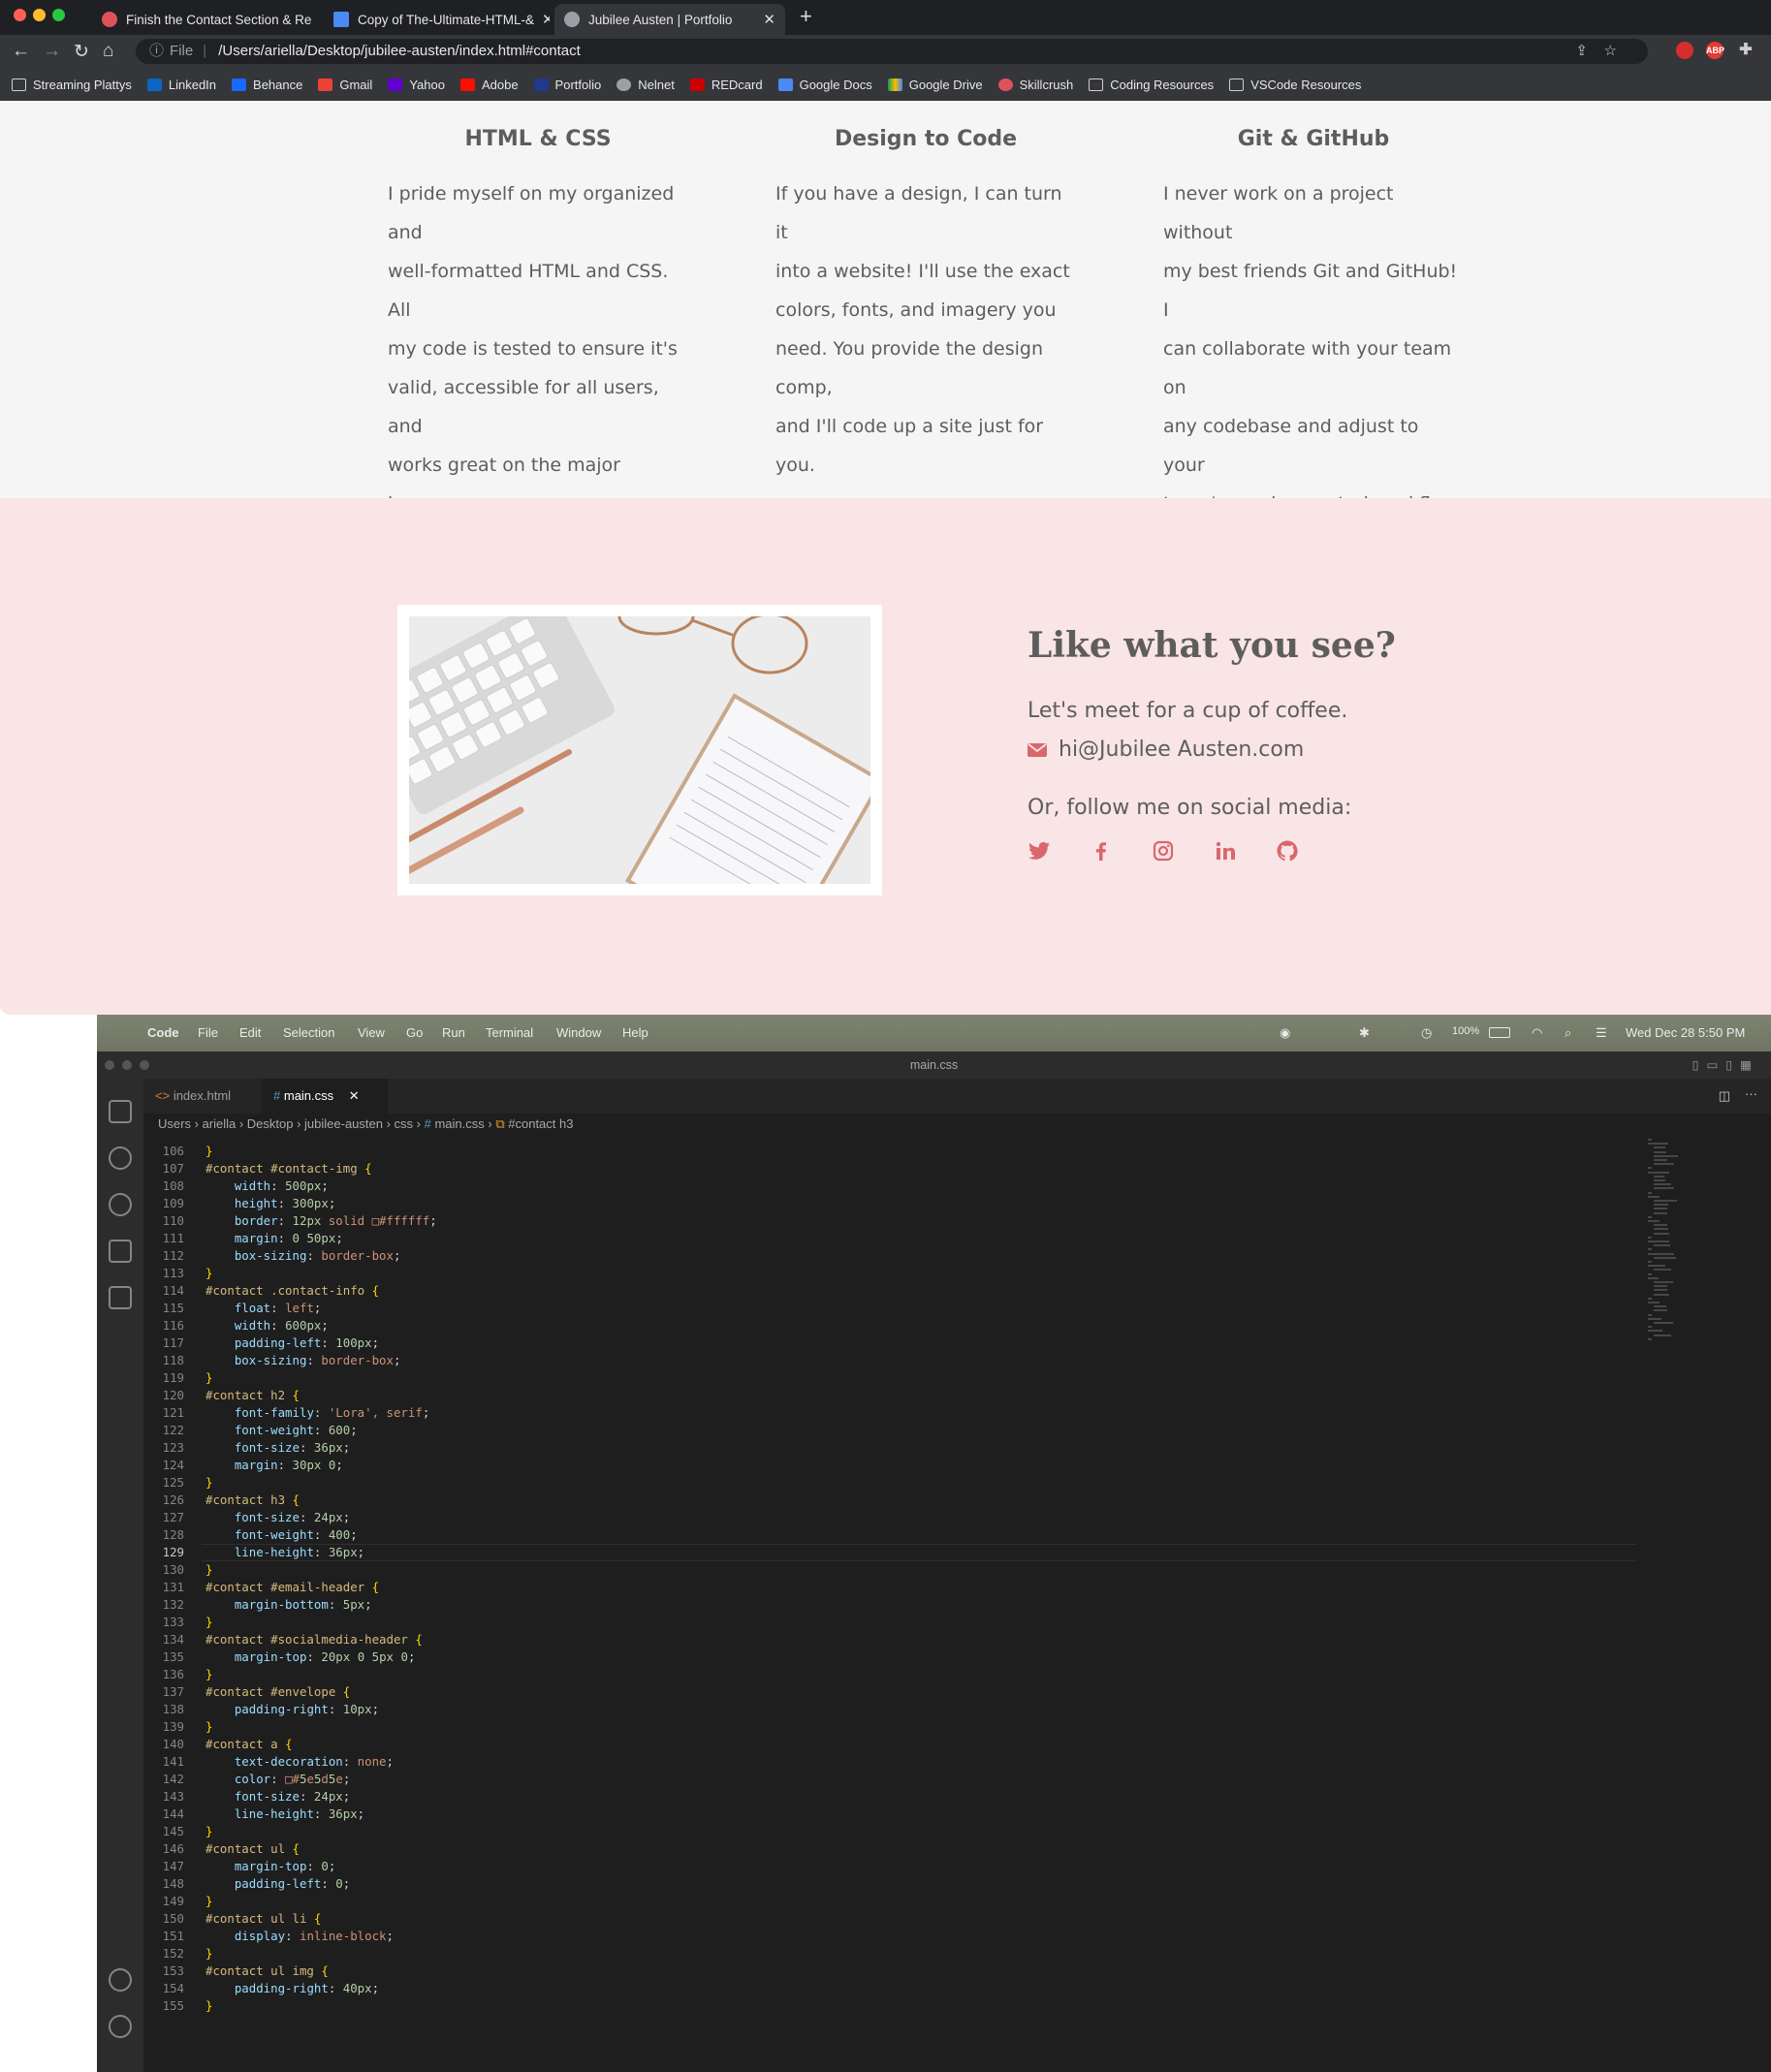 This screenshot has width=1771, height=2072. I want to click on breadcrumb-item: css, so click(404, 1123).